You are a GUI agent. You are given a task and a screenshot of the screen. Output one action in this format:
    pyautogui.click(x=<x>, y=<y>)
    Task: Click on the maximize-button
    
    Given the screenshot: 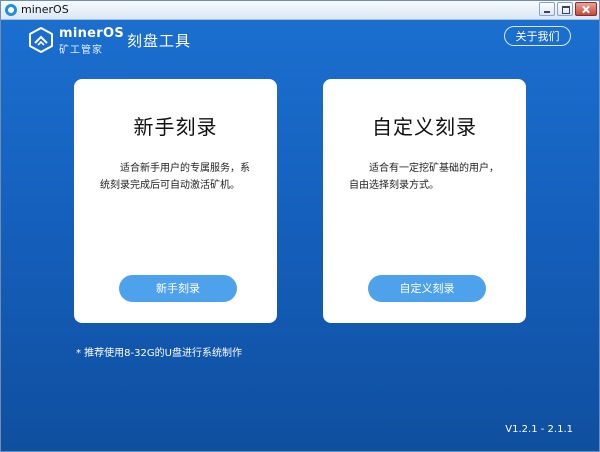 What is the action you would take?
    pyautogui.click(x=565, y=9)
    